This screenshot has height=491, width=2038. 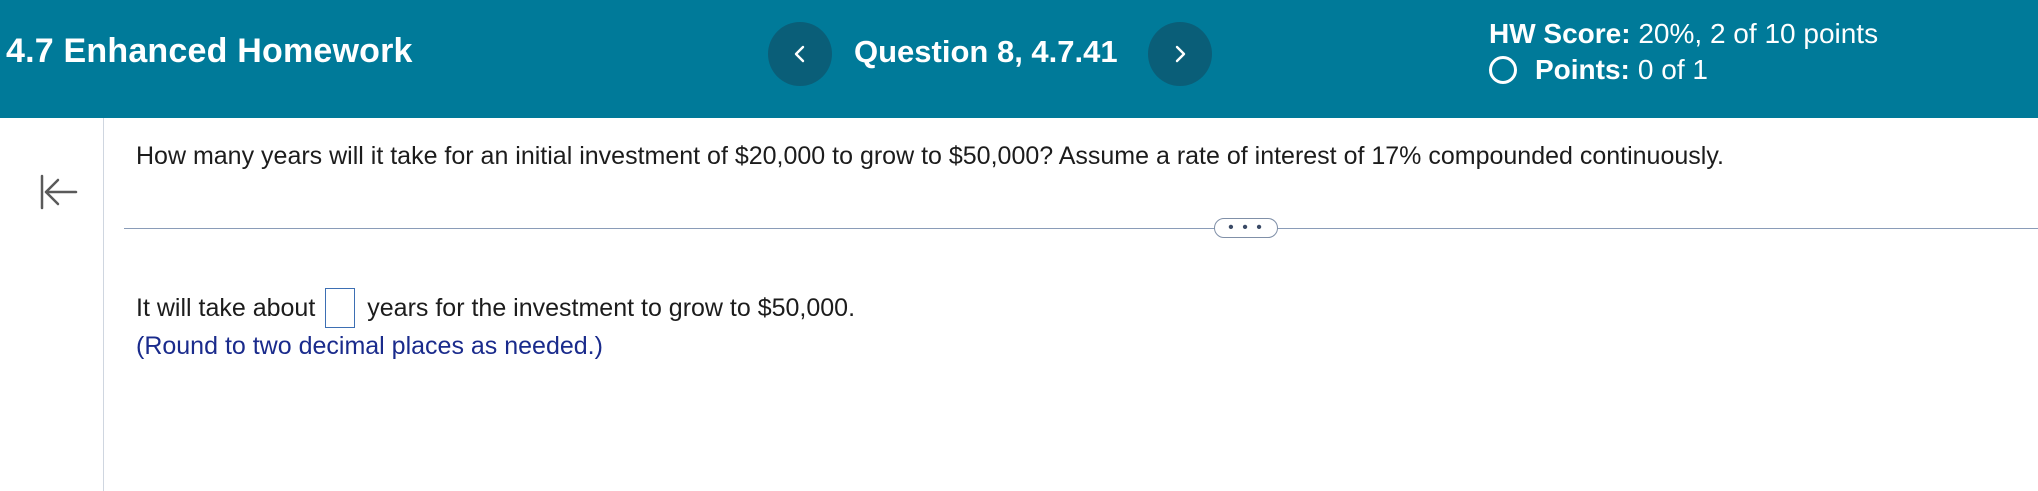 I want to click on hw-score-value: 20%, 2 of 10 points, so click(x=1758, y=33).